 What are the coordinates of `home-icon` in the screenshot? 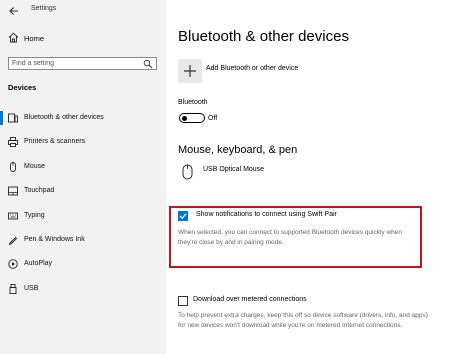 It's located at (13, 37).